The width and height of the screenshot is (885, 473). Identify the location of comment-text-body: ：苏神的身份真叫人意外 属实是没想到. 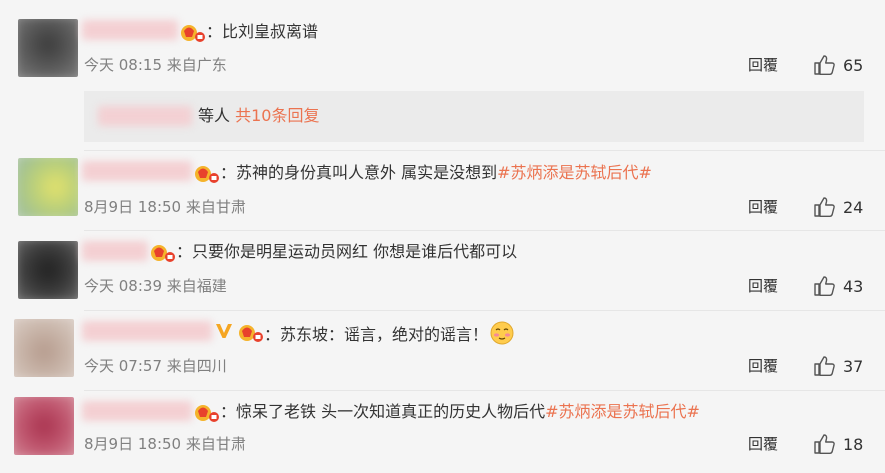
(359, 172).